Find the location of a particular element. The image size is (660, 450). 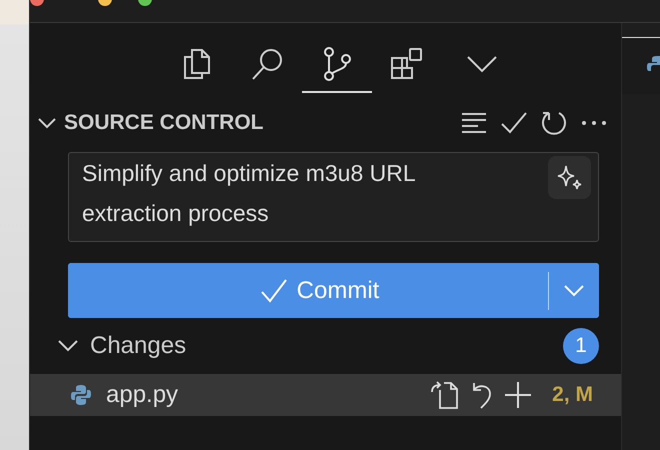

panel-title: SOURCE CONTROL is located at coordinates (164, 123).